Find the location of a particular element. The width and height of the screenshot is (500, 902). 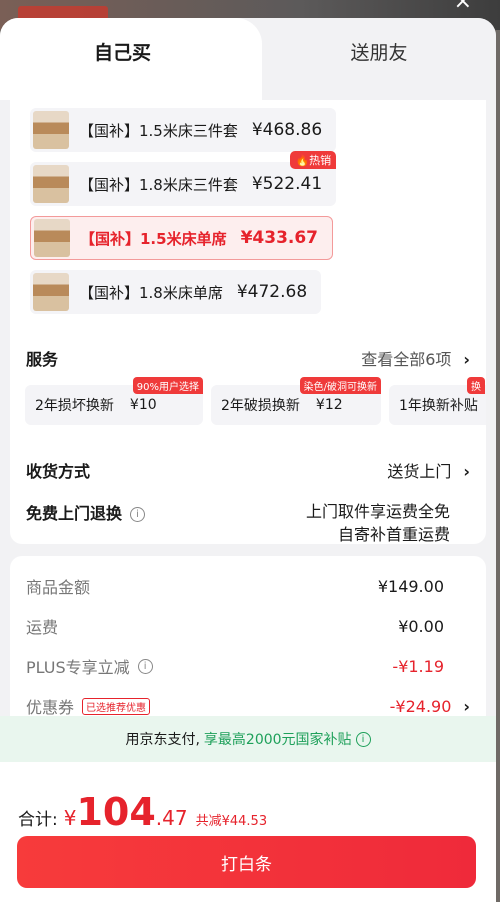

delivery-value: 送货上门 is located at coordinates (419, 471).